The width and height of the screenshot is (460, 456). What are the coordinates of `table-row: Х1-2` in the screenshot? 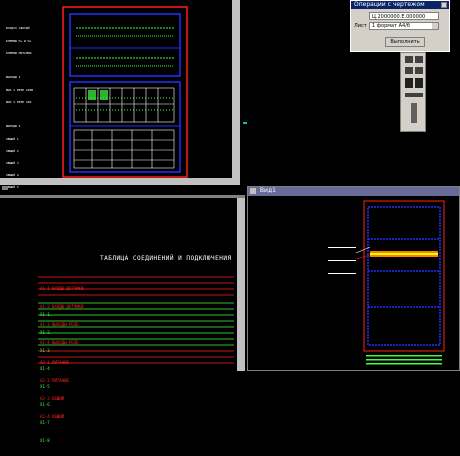 It's located at (45, 332).